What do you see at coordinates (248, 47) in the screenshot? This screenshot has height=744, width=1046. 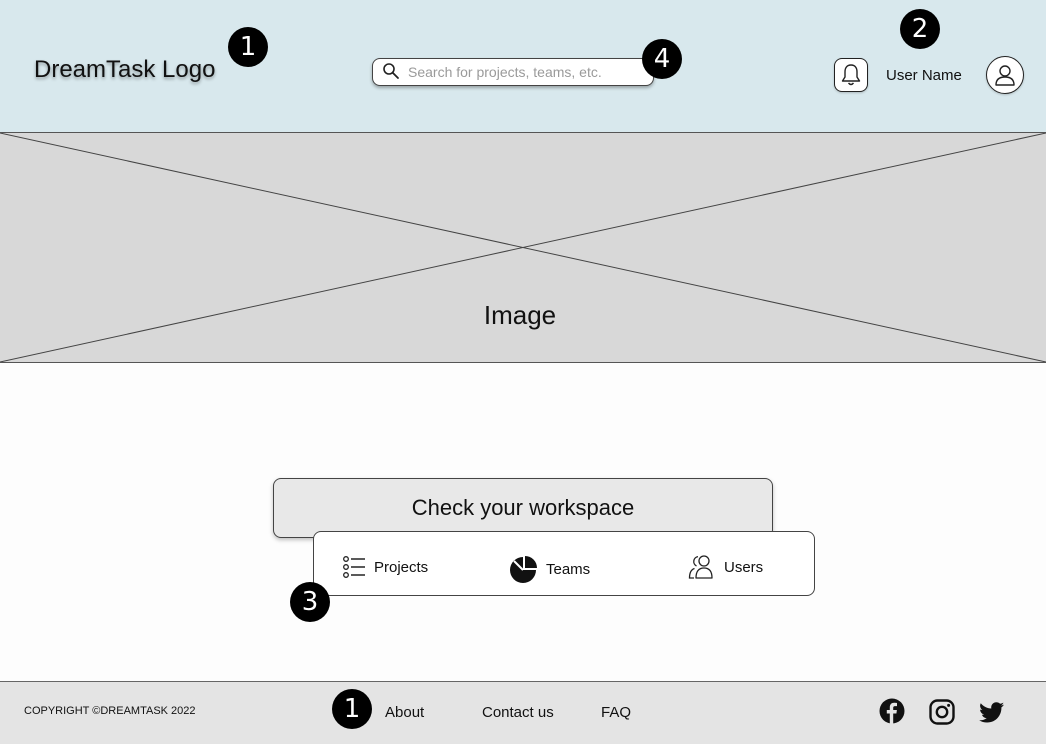 I see `annotation-badge-1: 1` at bounding box center [248, 47].